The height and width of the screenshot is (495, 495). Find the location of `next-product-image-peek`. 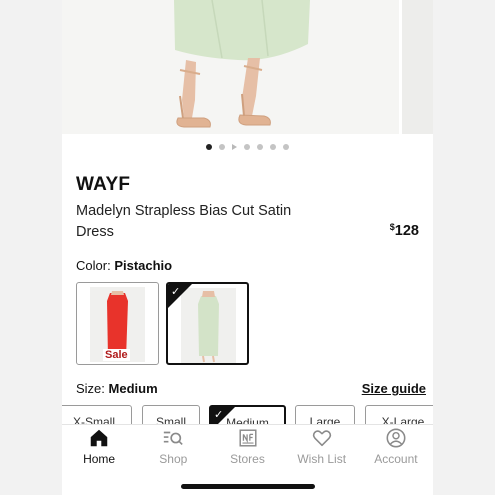

next-product-image-peek is located at coordinates (417, 67).